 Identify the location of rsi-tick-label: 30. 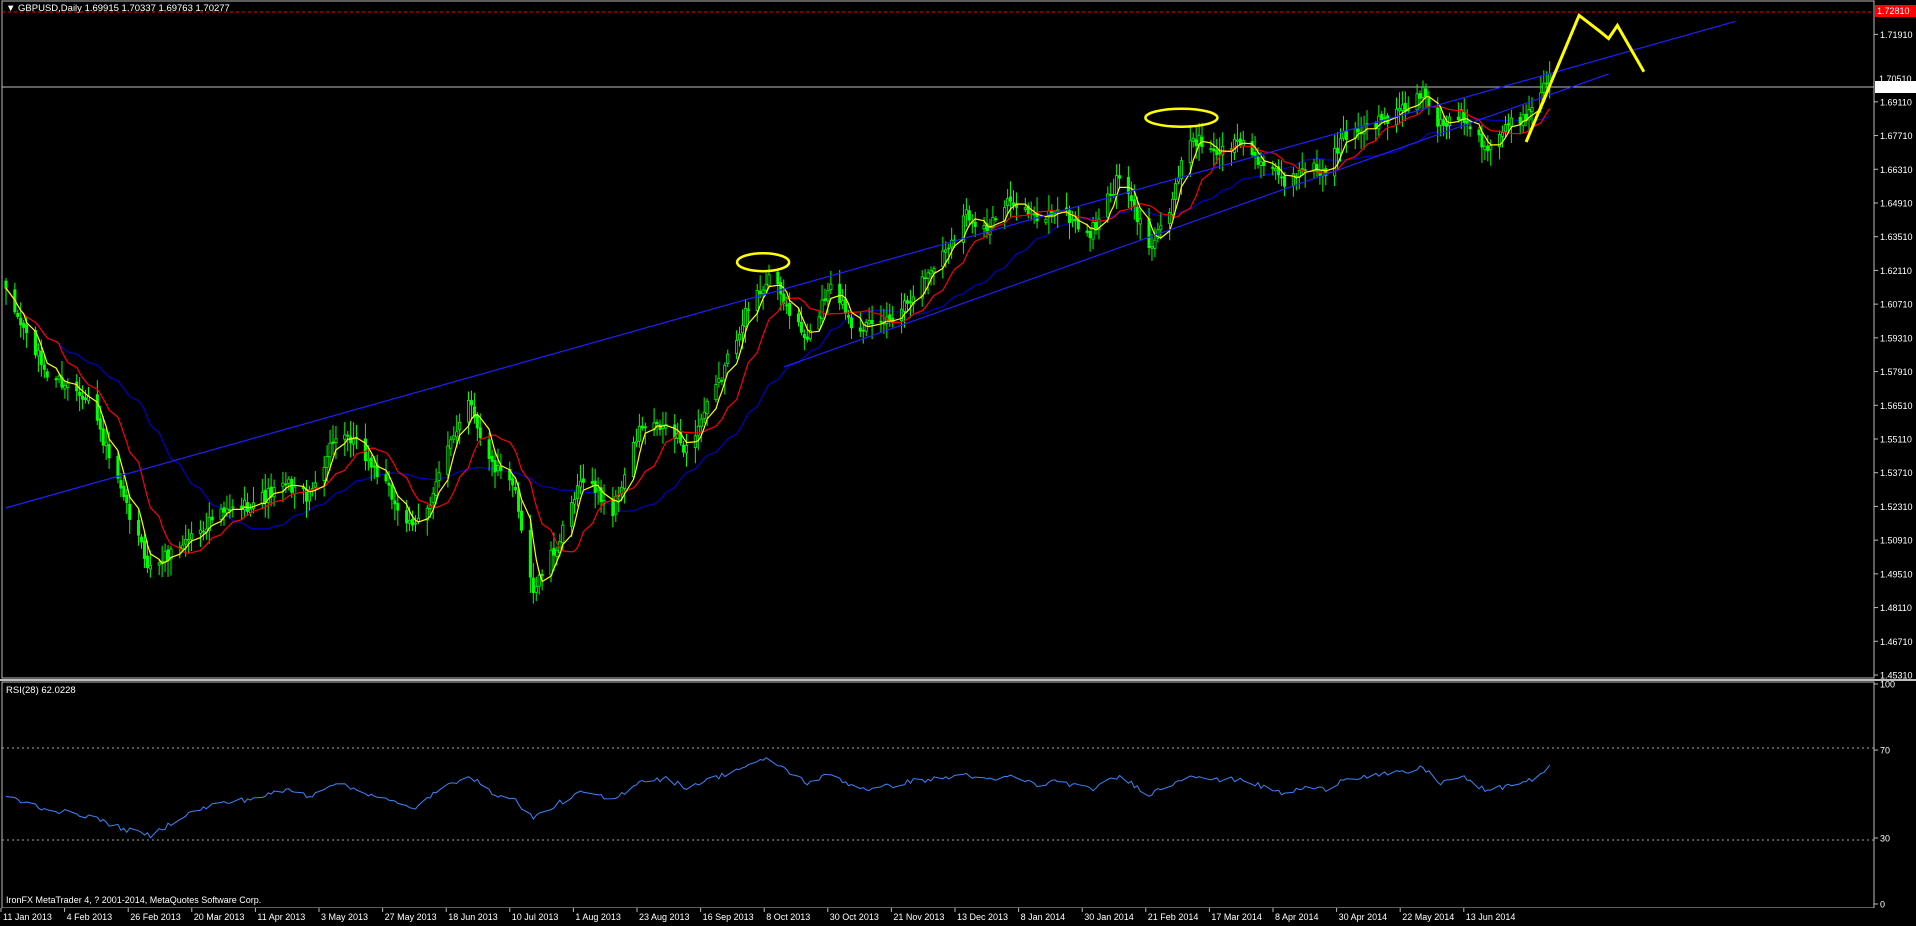
(1885, 839).